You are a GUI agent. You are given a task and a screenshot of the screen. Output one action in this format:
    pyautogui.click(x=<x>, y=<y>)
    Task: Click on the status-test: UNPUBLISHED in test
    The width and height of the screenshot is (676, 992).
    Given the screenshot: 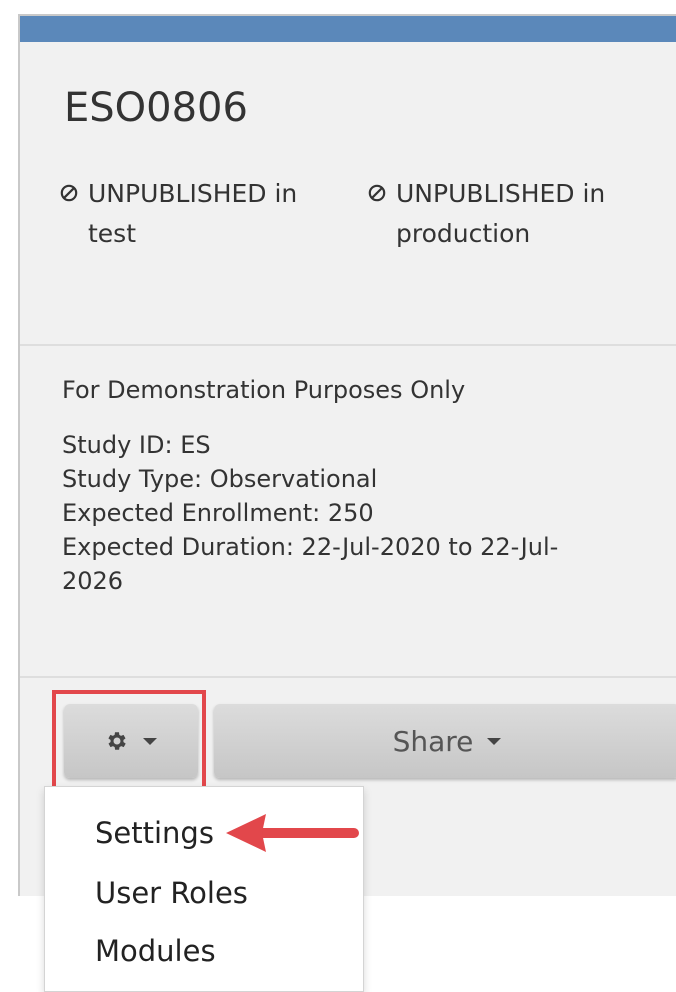 What is the action you would take?
    pyautogui.click(x=200, y=214)
    